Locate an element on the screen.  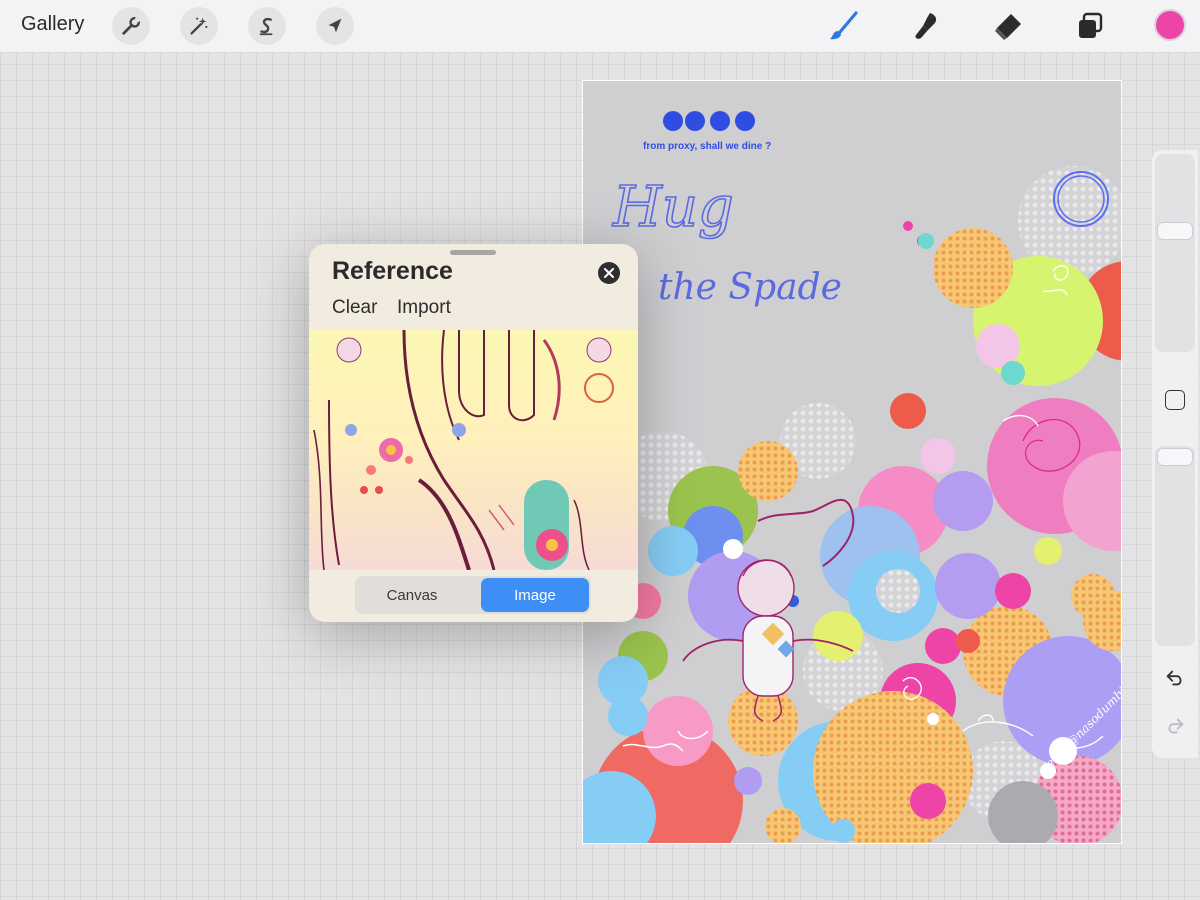
reference-mode-toggle: Canvas Image is located at coordinates (473, 595).